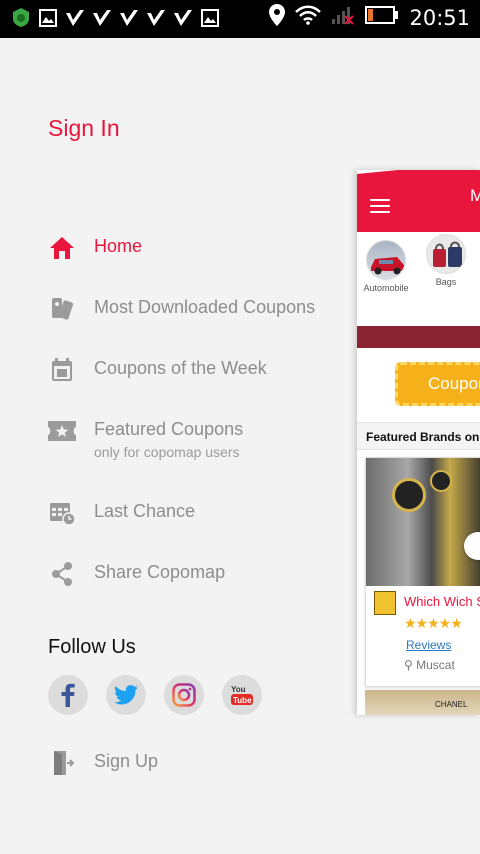 Image resolution: width=480 pixels, height=854 pixels. I want to click on next-brand-card: CHANEL, so click(422, 702).